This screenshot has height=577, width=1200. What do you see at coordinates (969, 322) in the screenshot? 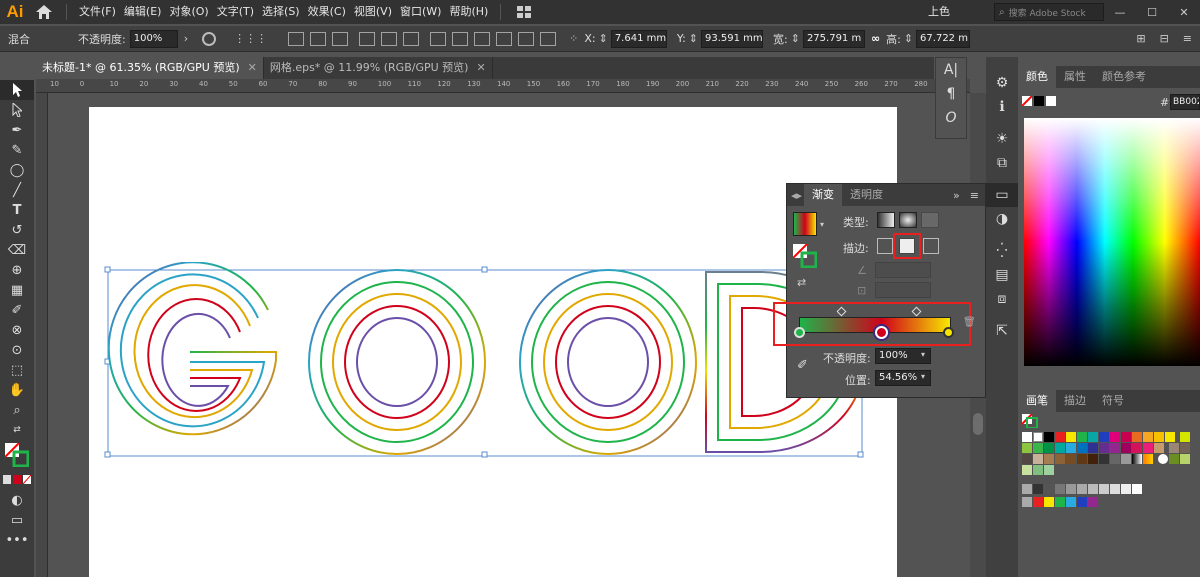
I see `delete-stop-icon: 🗑` at bounding box center [969, 322].